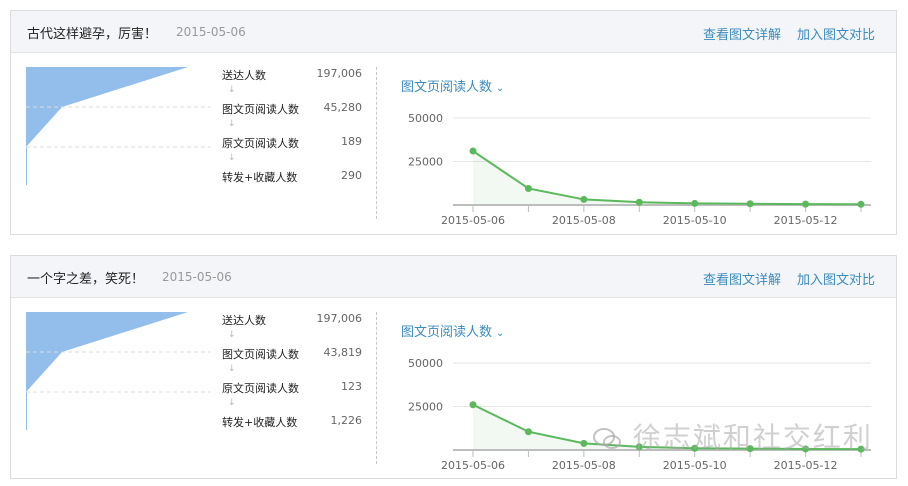 The width and height of the screenshot is (908, 486). Describe the element at coordinates (752, 437) in the screenshot. I see `watermark-text: 徐志斌和社交红利` at that location.